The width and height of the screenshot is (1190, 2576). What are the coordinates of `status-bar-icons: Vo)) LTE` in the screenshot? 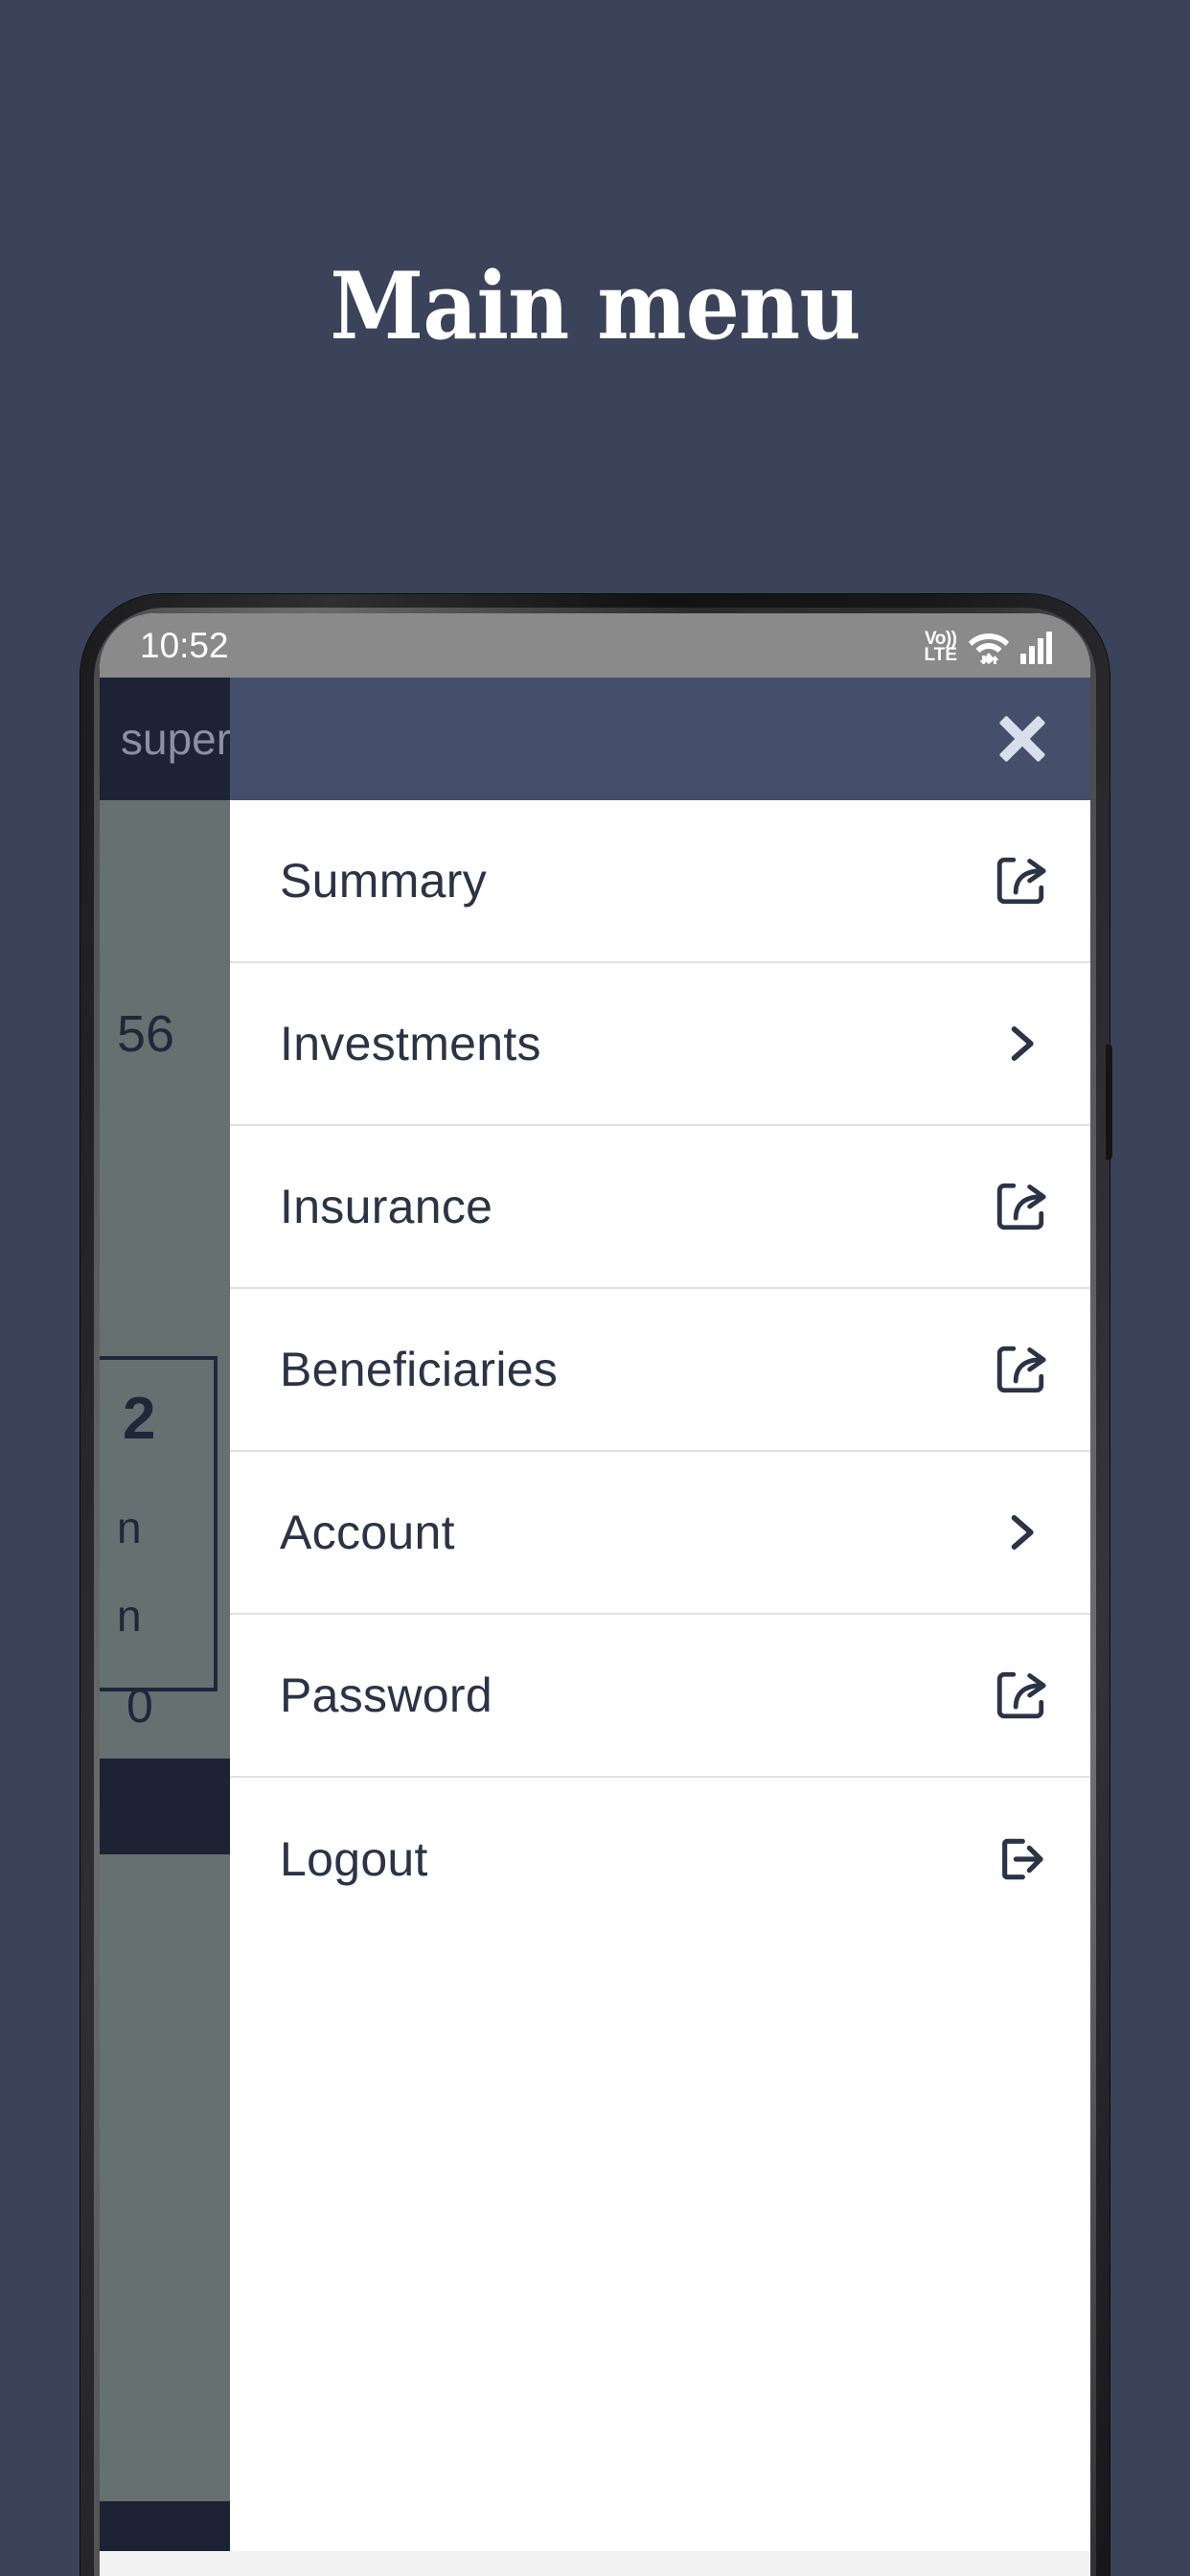 It's located at (988, 647).